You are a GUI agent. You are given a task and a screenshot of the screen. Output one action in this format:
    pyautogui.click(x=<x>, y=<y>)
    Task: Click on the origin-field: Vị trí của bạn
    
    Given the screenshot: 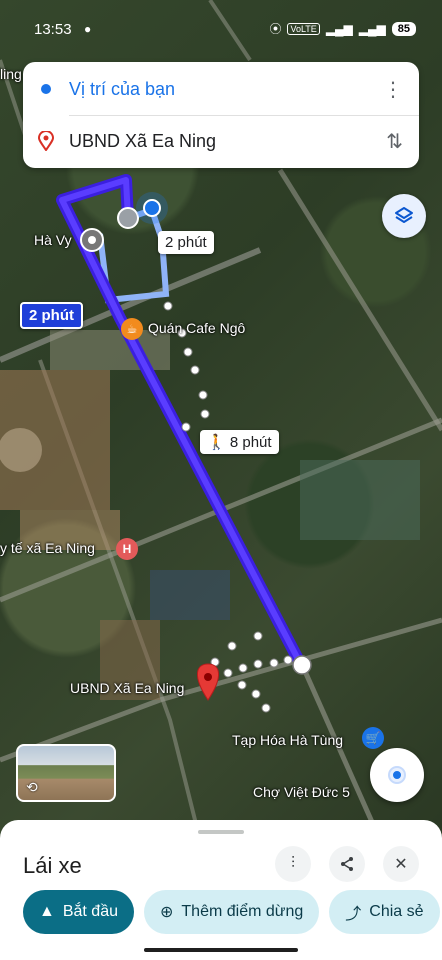 What is the action you would take?
    pyautogui.click(x=122, y=89)
    